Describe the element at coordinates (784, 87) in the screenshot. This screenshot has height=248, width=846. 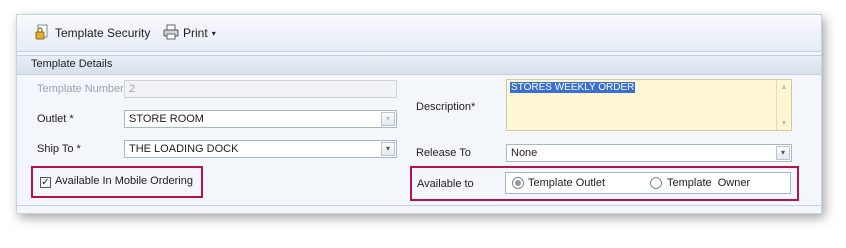
I see `scroll-up-icon: ▲` at that location.